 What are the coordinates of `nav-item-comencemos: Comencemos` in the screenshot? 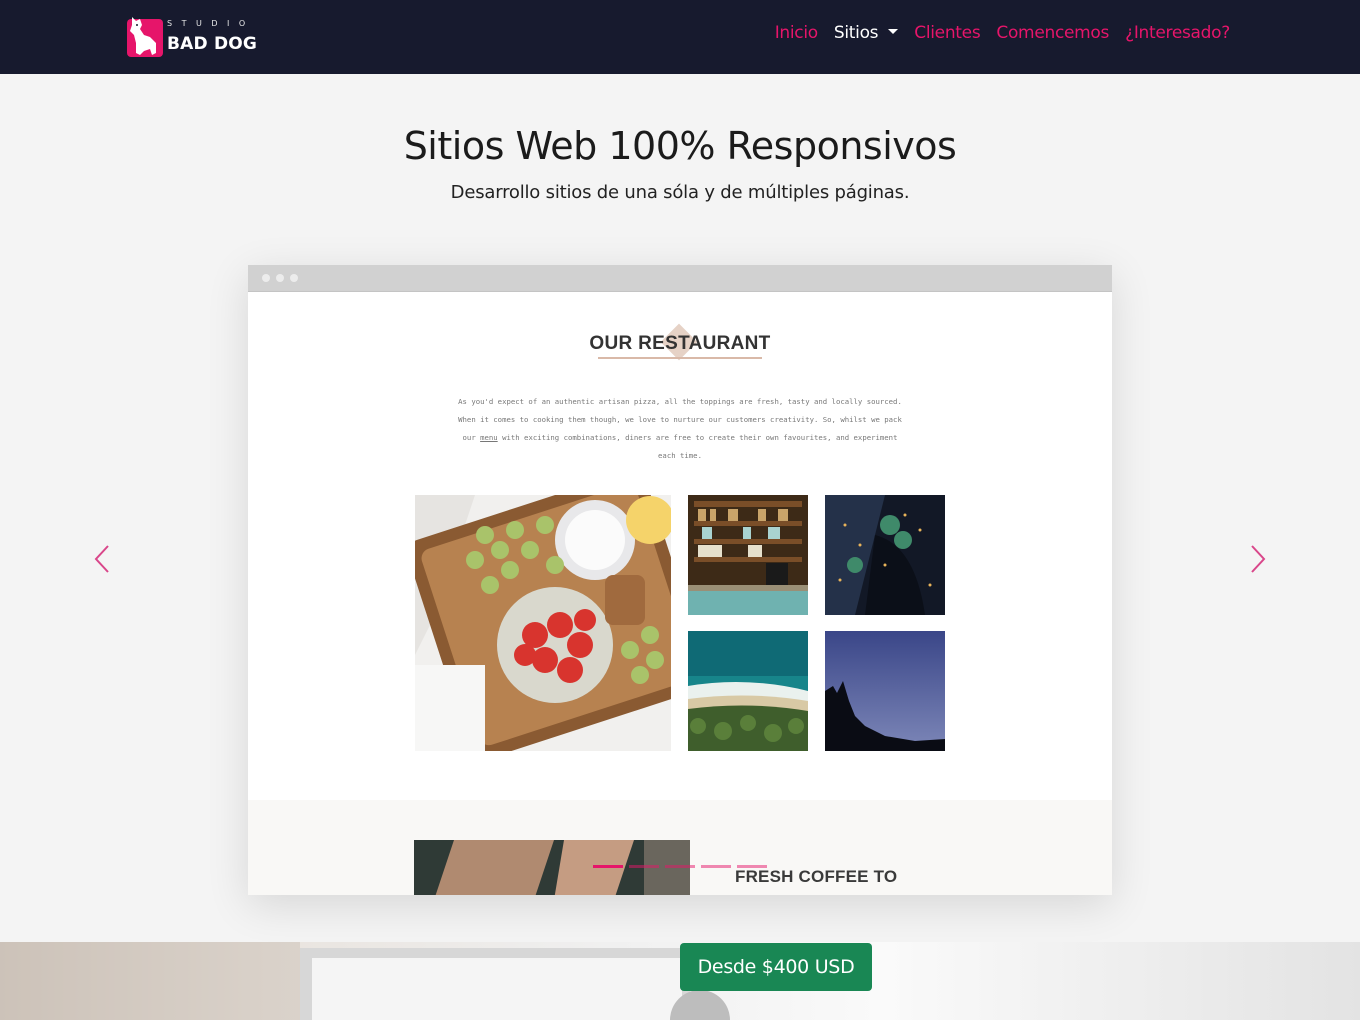 It's located at (1052, 33).